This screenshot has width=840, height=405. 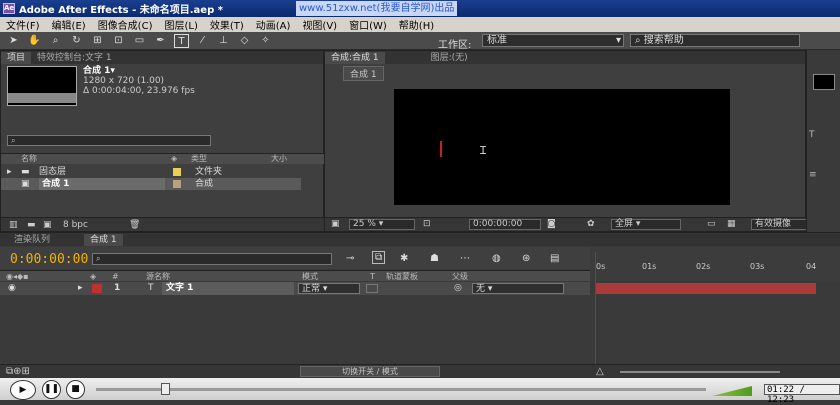 I want to click on menu-composition: 图像合成(C), so click(x=125, y=24).